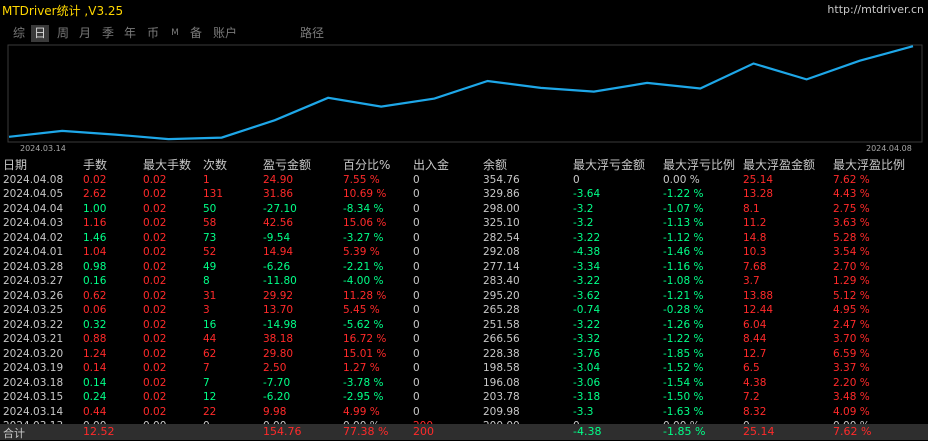  What do you see at coordinates (851, 353) in the screenshot?
I see `table-cell: 6.59 %` at bounding box center [851, 353].